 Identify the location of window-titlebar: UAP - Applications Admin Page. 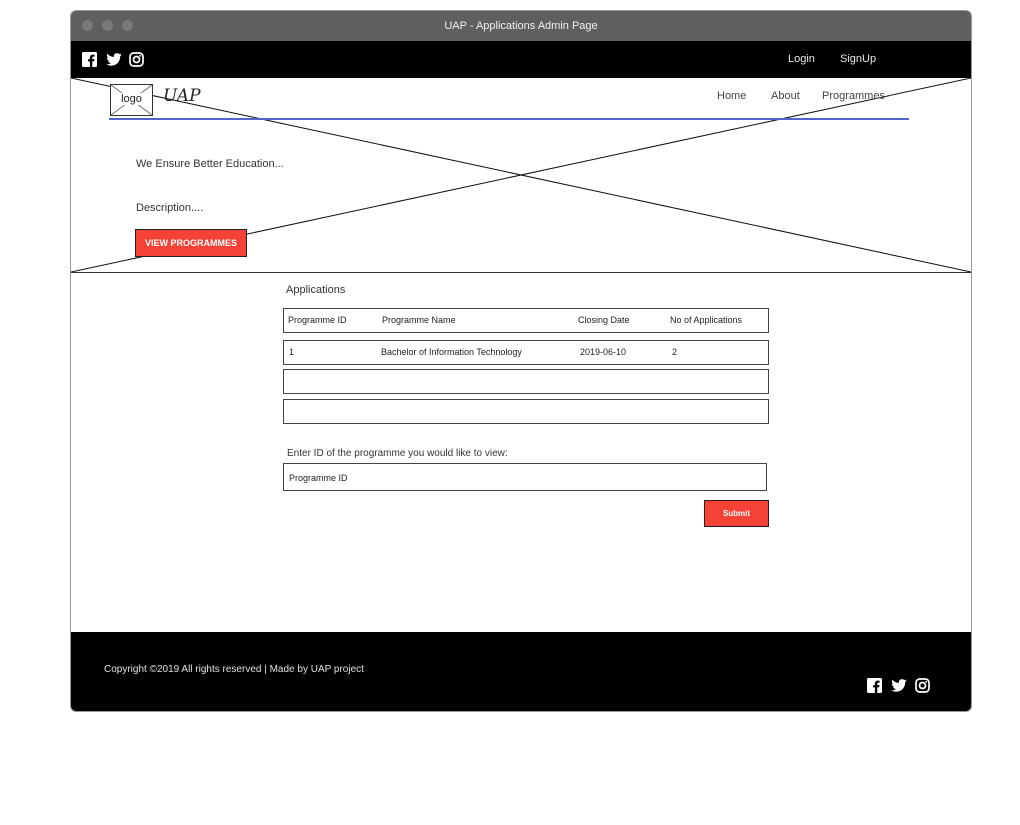
(521, 26).